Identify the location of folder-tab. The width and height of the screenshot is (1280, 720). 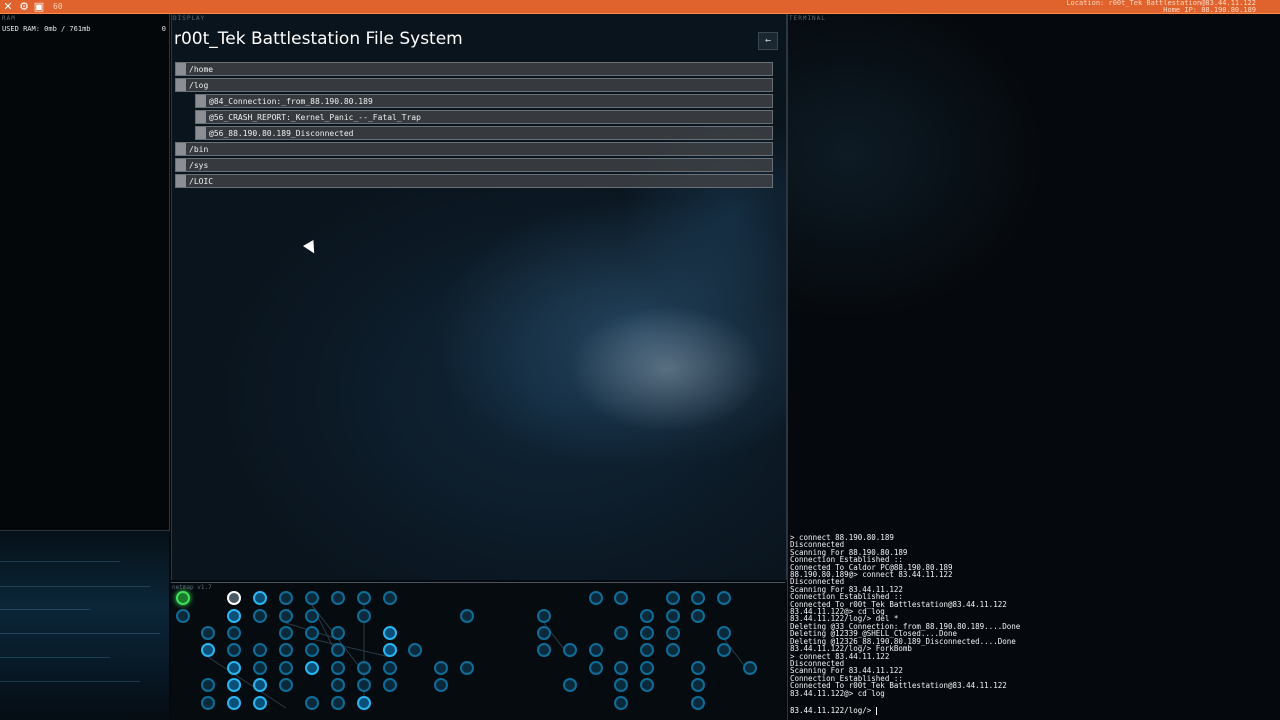
(181, 149).